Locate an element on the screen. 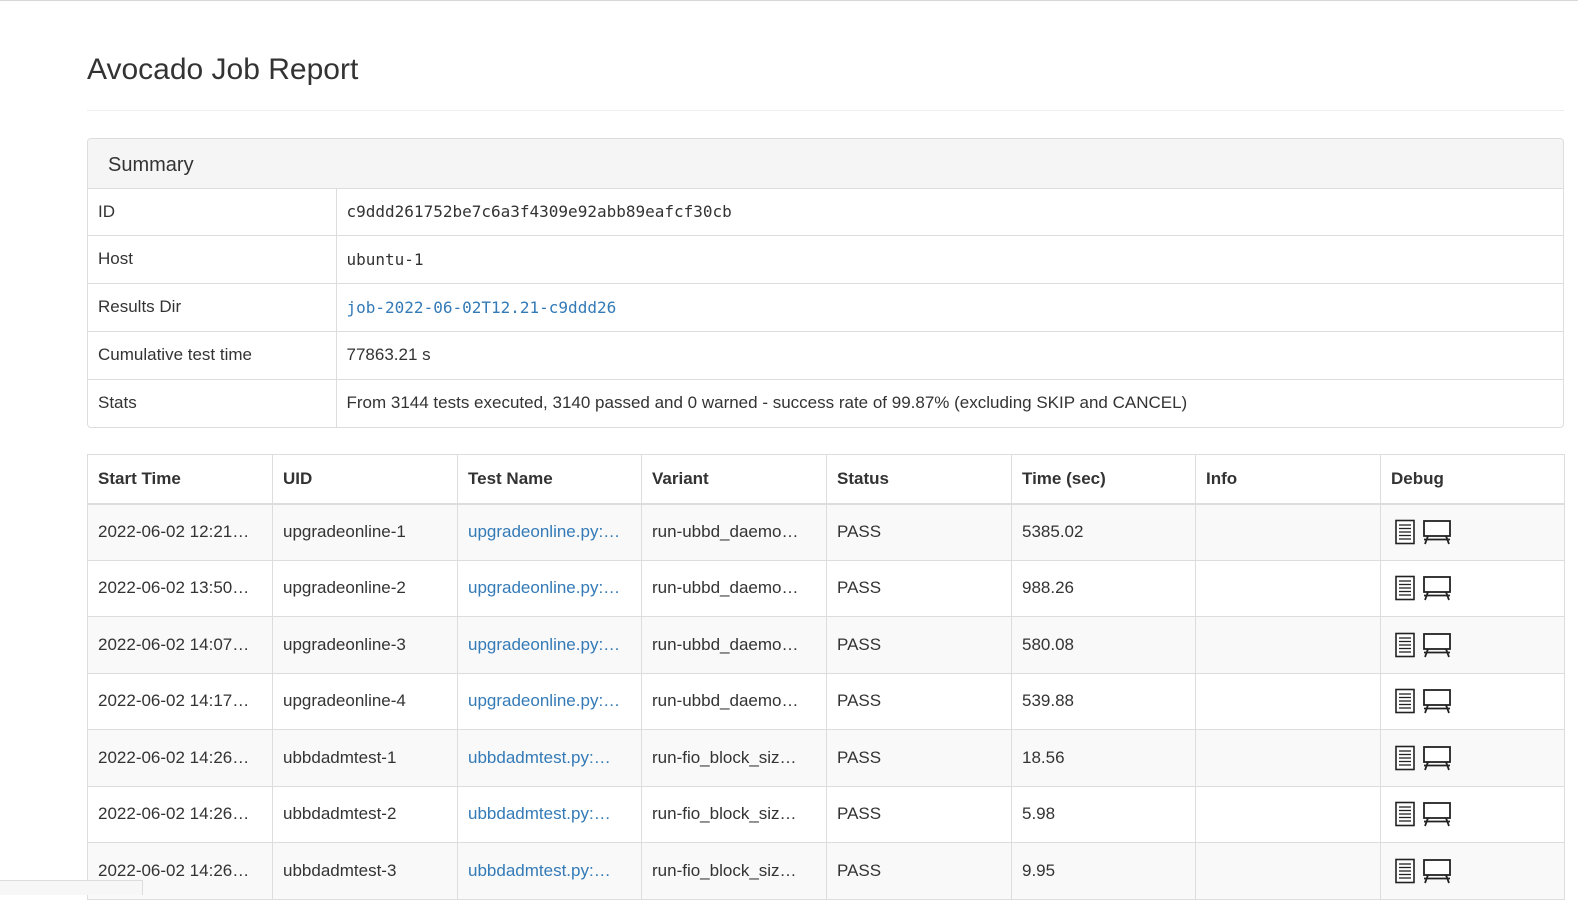 This screenshot has height=900, width=1578. column-header-time: Time (sec) is located at coordinates (1103, 479).